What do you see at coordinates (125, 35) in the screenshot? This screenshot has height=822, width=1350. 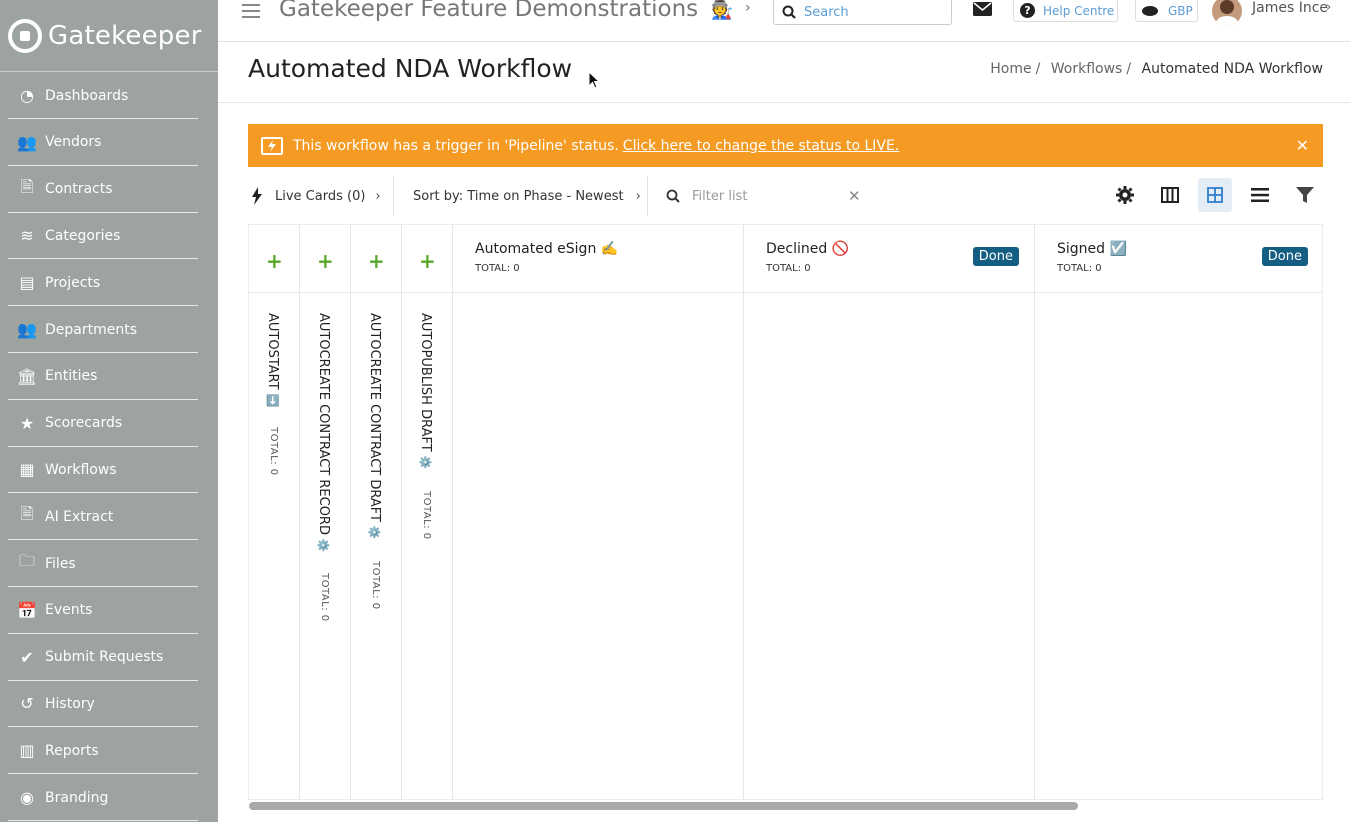 I see `logo-text: Gatekeeper` at bounding box center [125, 35].